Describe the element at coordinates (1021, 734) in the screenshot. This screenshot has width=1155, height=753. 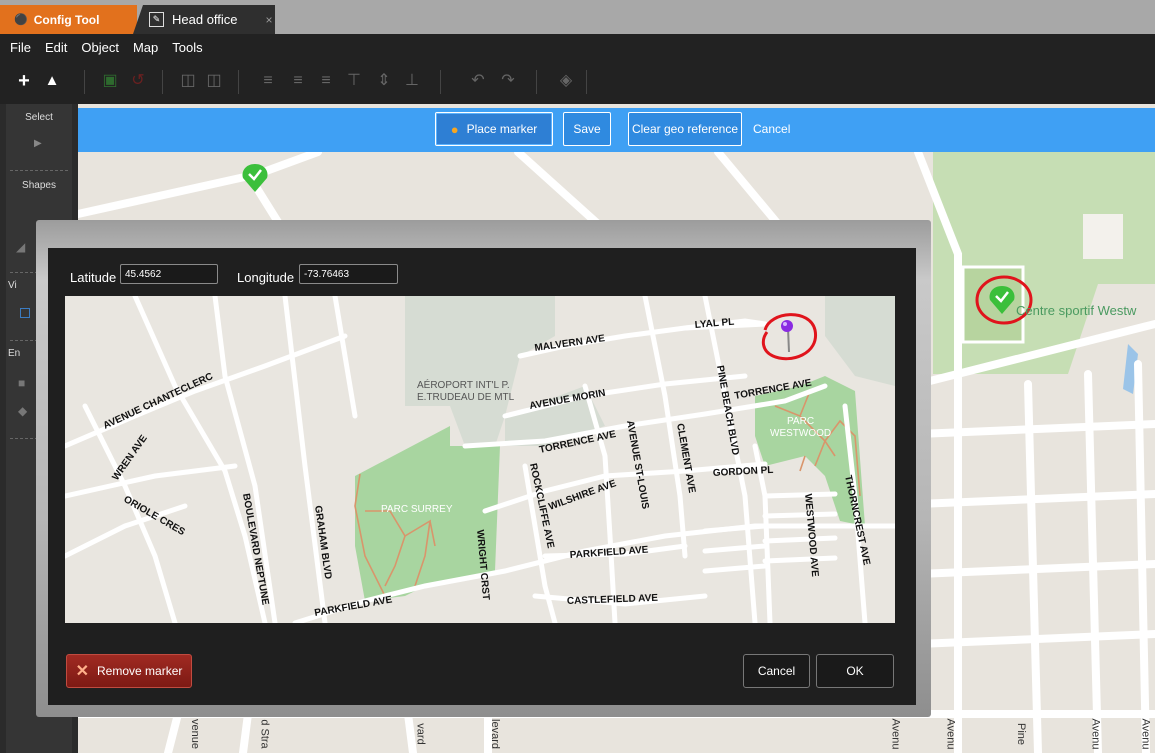
I see `street-label: Pine` at that location.